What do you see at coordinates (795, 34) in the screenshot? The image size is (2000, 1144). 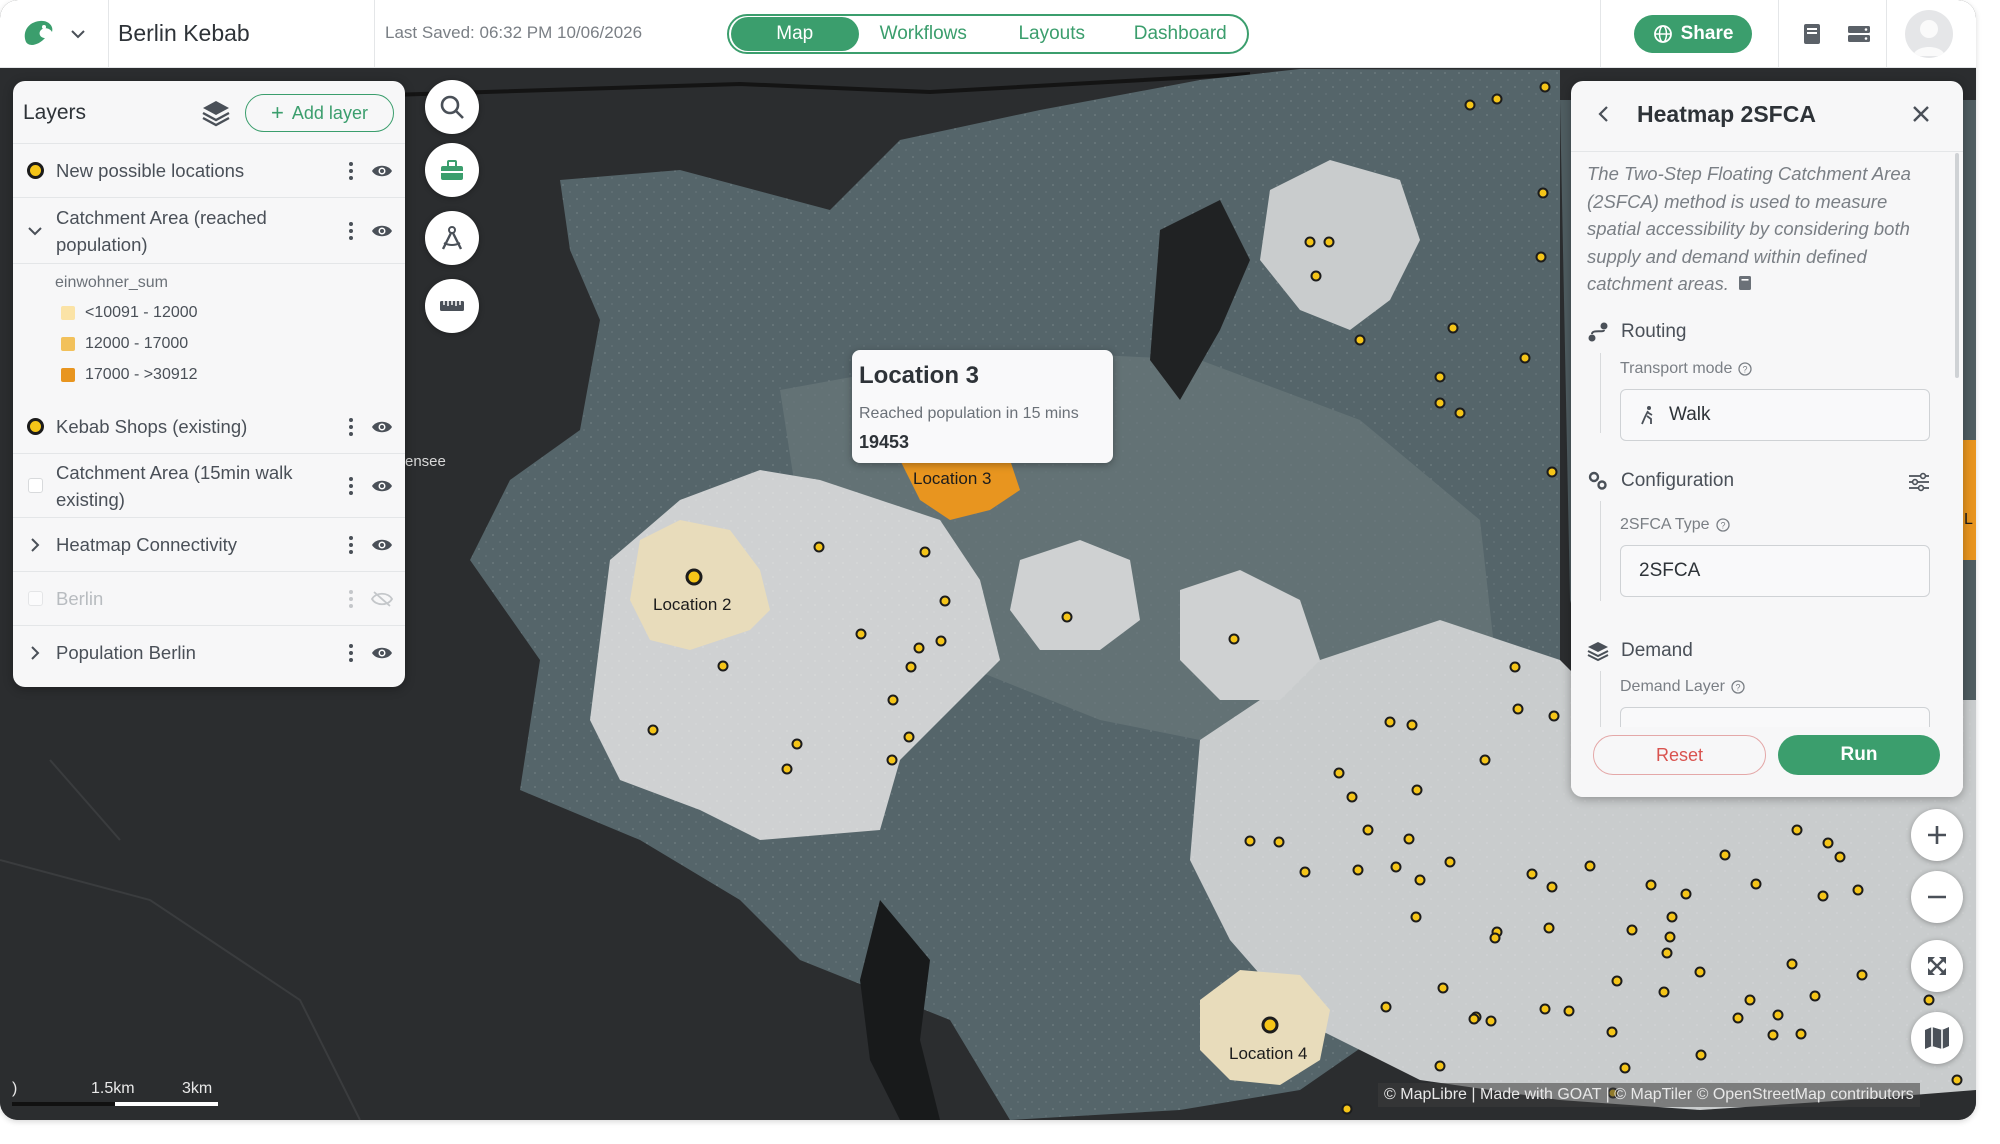 I see `tab-map: Map` at bounding box center [795, 34].